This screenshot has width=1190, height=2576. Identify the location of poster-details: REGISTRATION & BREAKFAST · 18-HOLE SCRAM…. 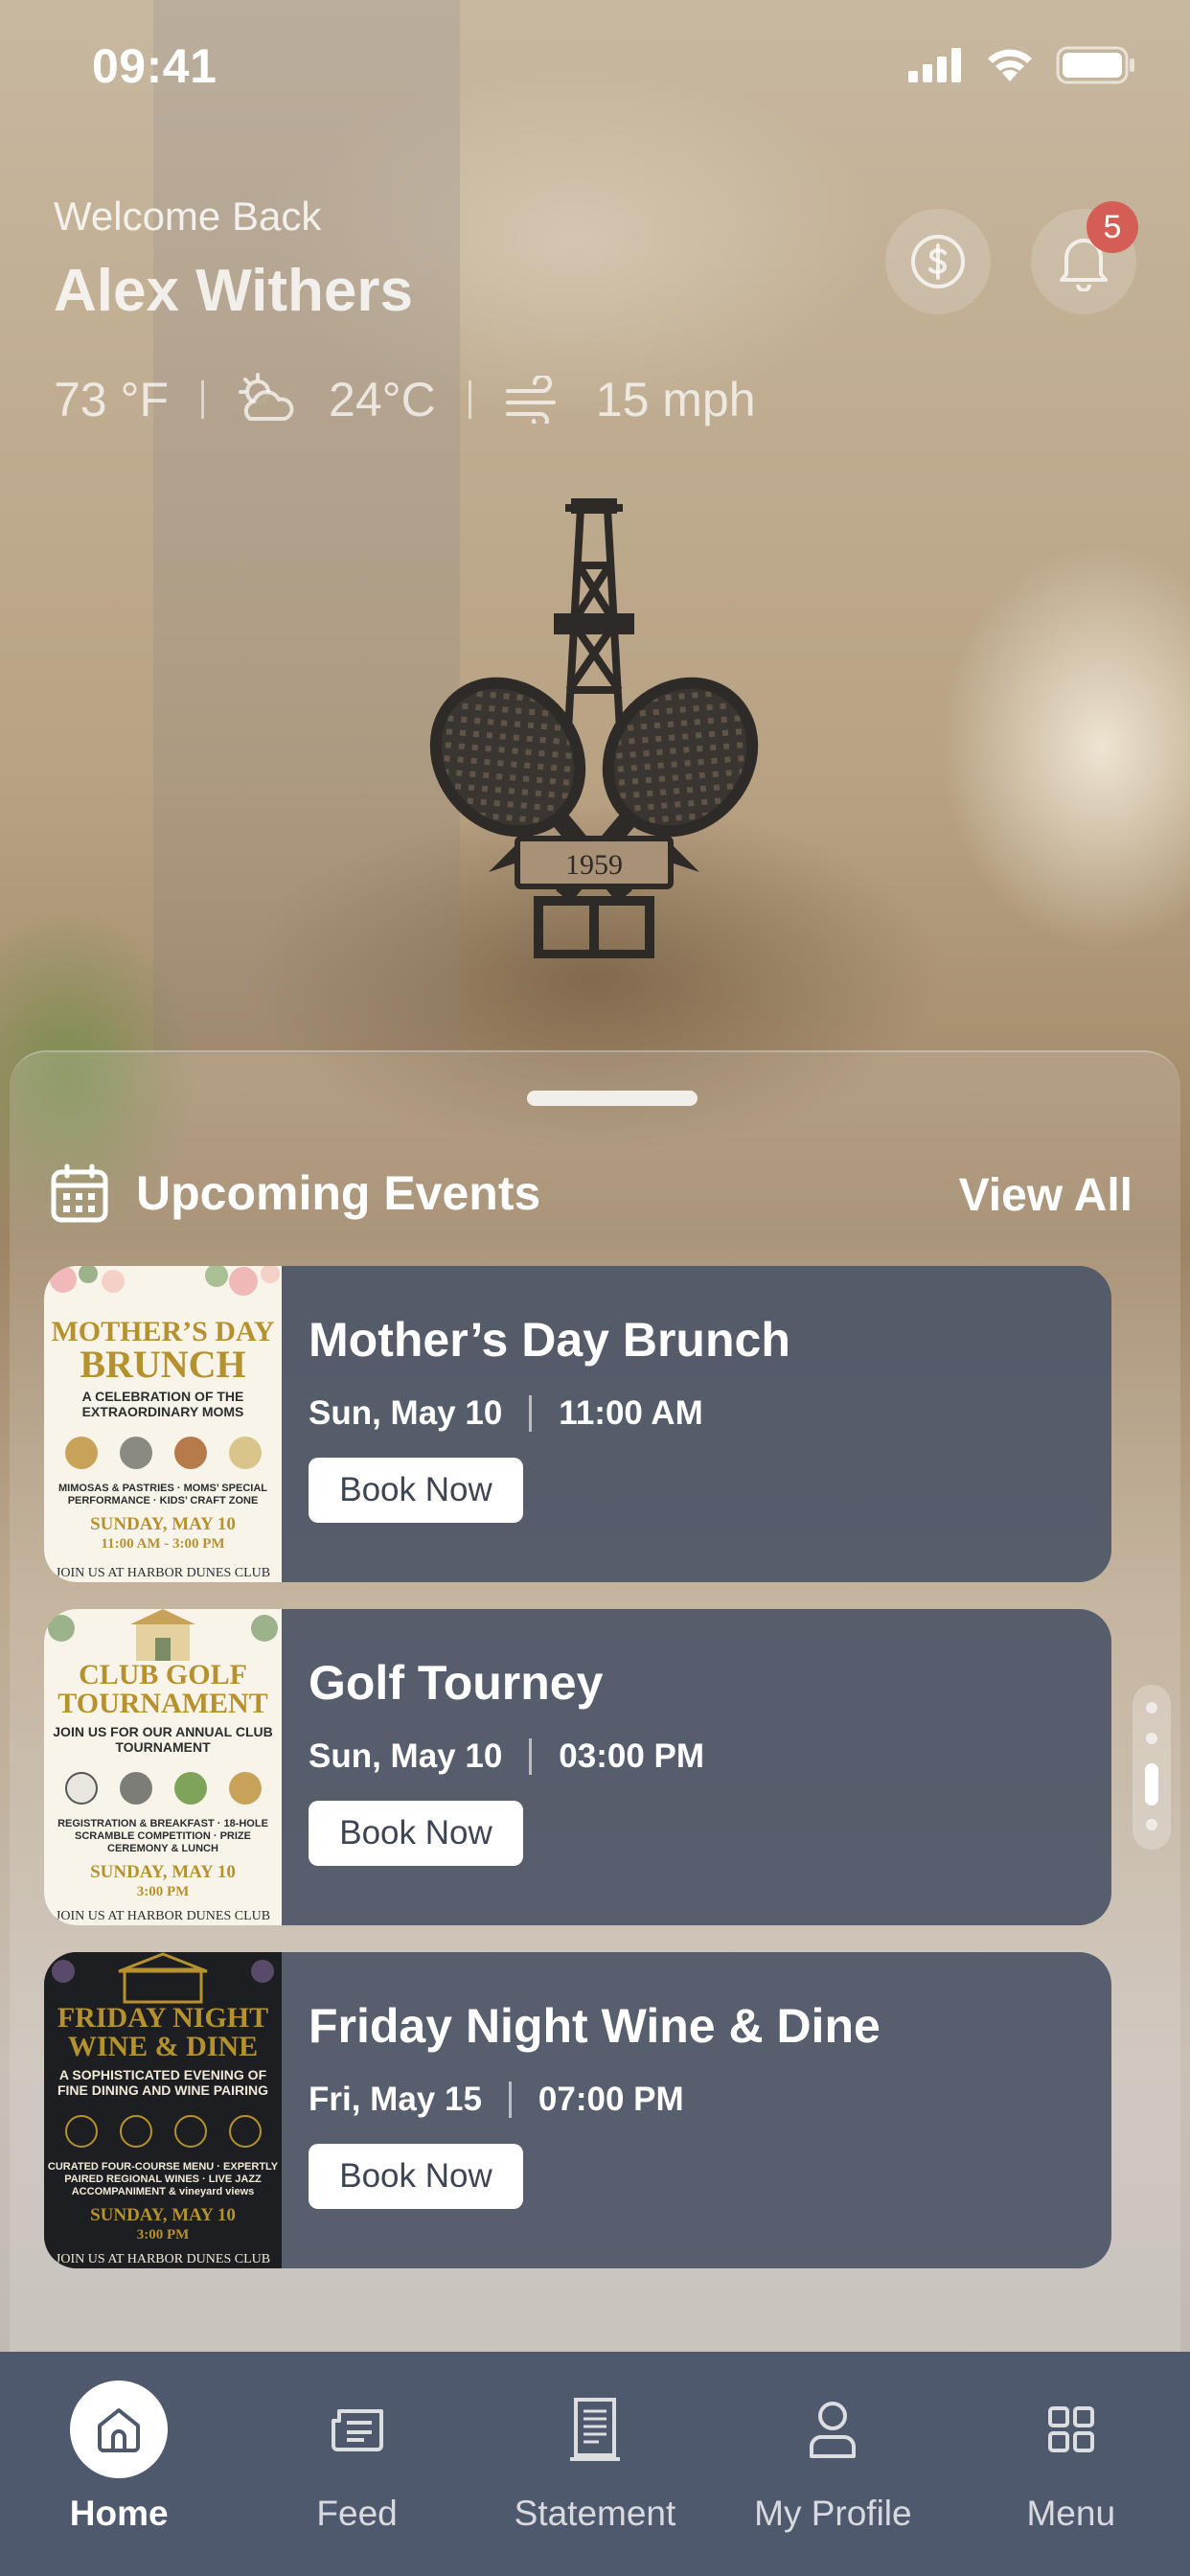
(163, 1836).